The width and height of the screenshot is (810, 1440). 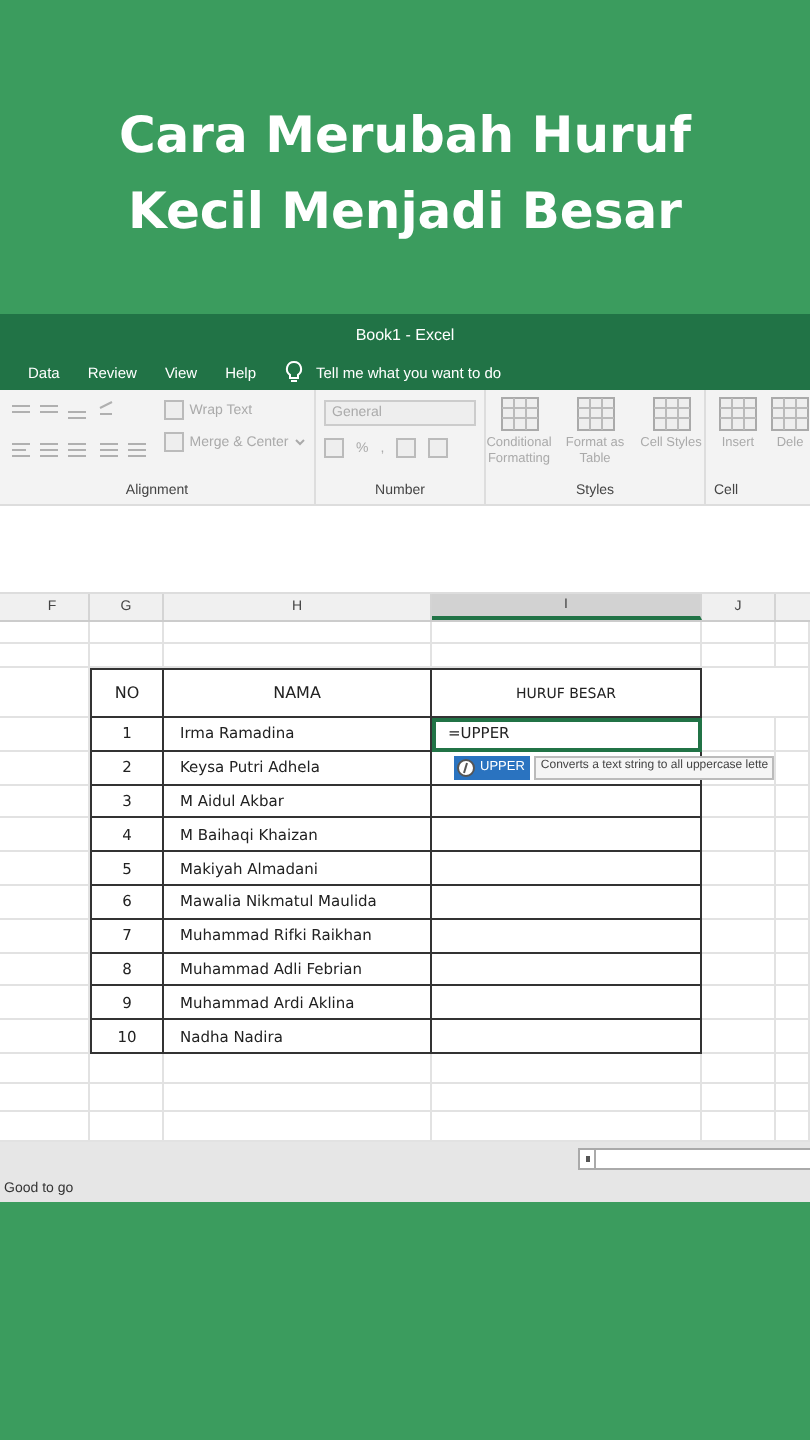 What do you see at coordinates (294, 372) in the screenshot?
I see `lightbulb-icon` at bounding box center [294, 372].